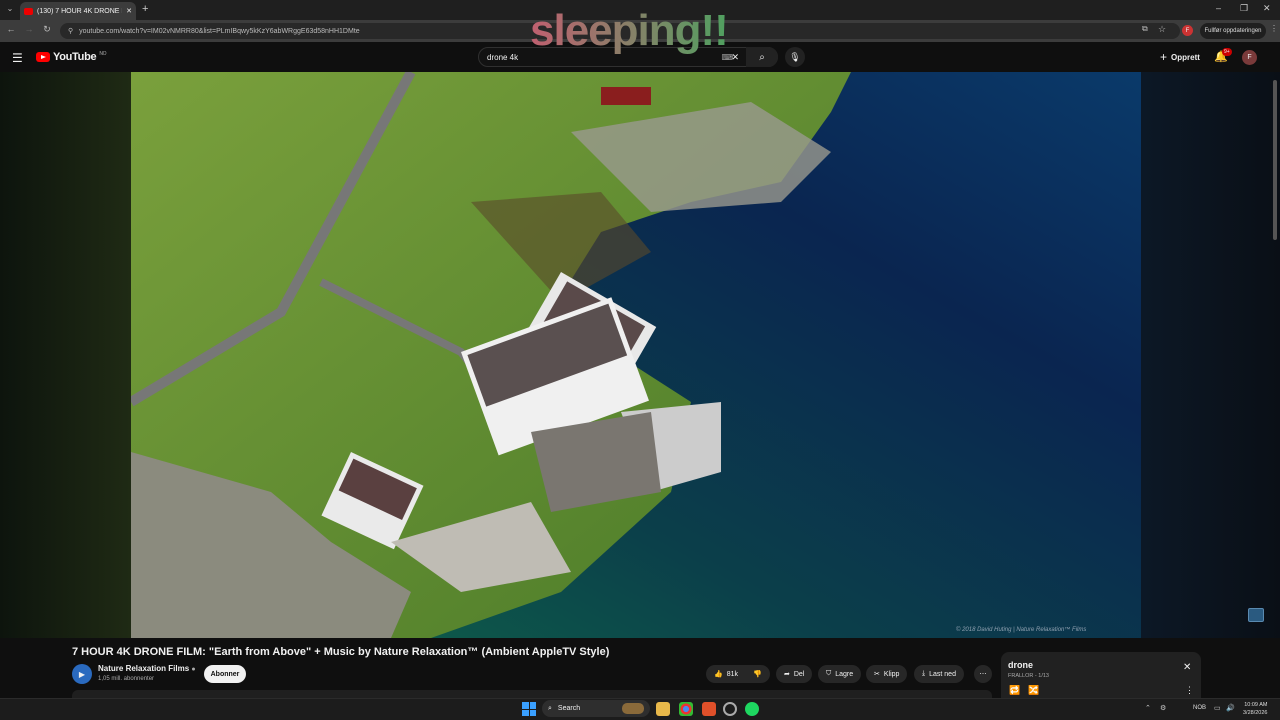 The width and height of the screenshot is (1280, 720). What do you see at coordinates (1256, 615) in the screenshot?
I see `channel-watermark-icon` at bounding box center [1256, 615].